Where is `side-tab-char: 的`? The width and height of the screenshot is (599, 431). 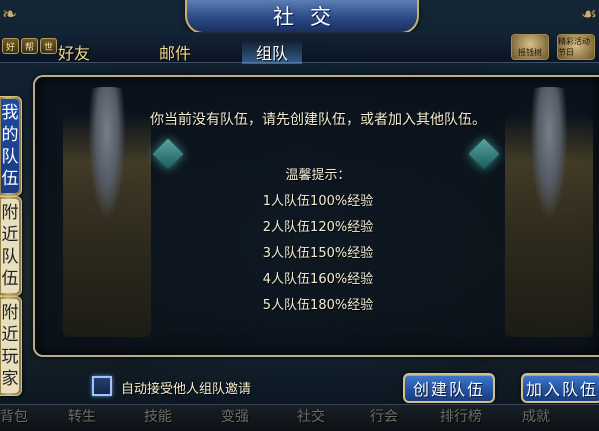 side-tab-char: 的 is located at coordinates (10, 135).